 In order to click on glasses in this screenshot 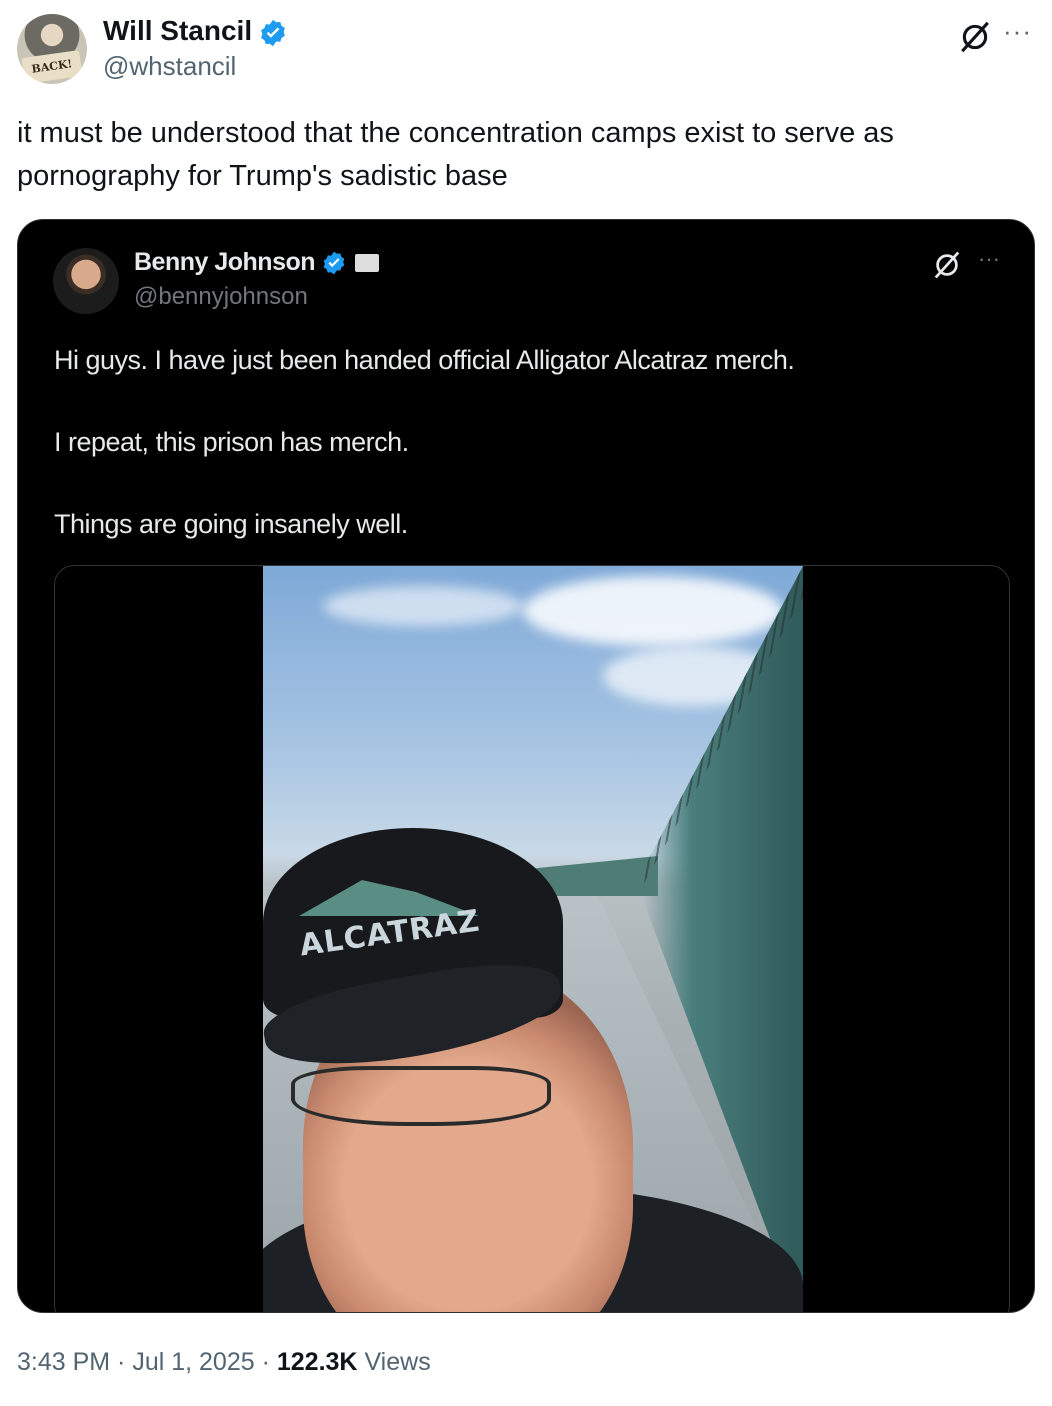, I will do `click(421, 1096)`.